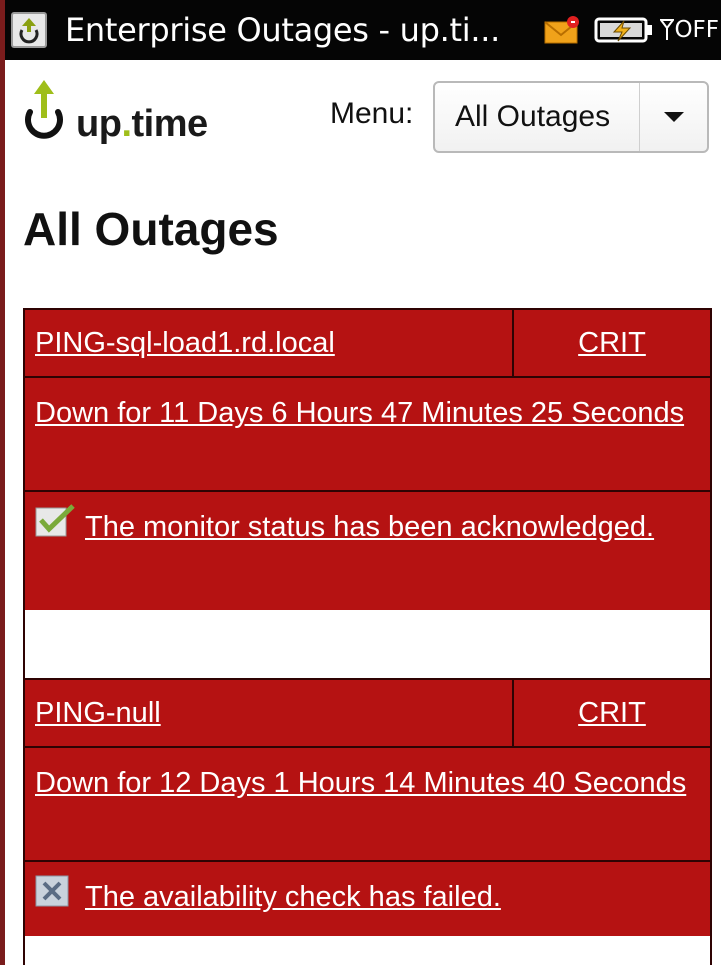 This screenshot has height=965, width=721. What do you see at coordinates (55, 520) in the screenshot?
I see `check-icon` at bounding box center [55, 520].